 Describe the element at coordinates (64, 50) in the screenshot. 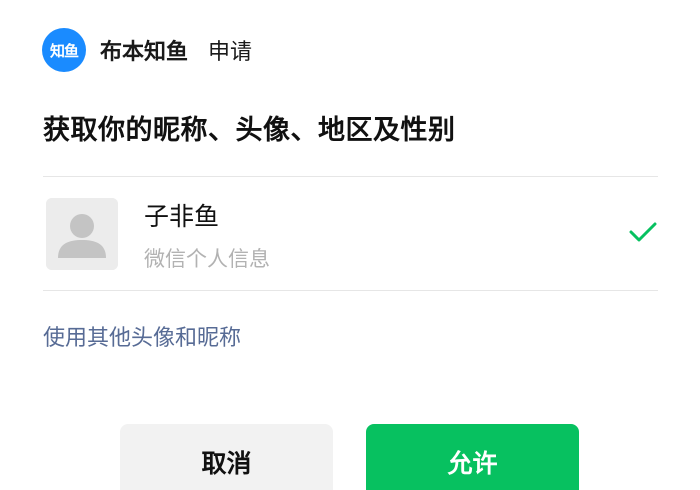

I see `app-logo-icon: 知鱼` at that location.